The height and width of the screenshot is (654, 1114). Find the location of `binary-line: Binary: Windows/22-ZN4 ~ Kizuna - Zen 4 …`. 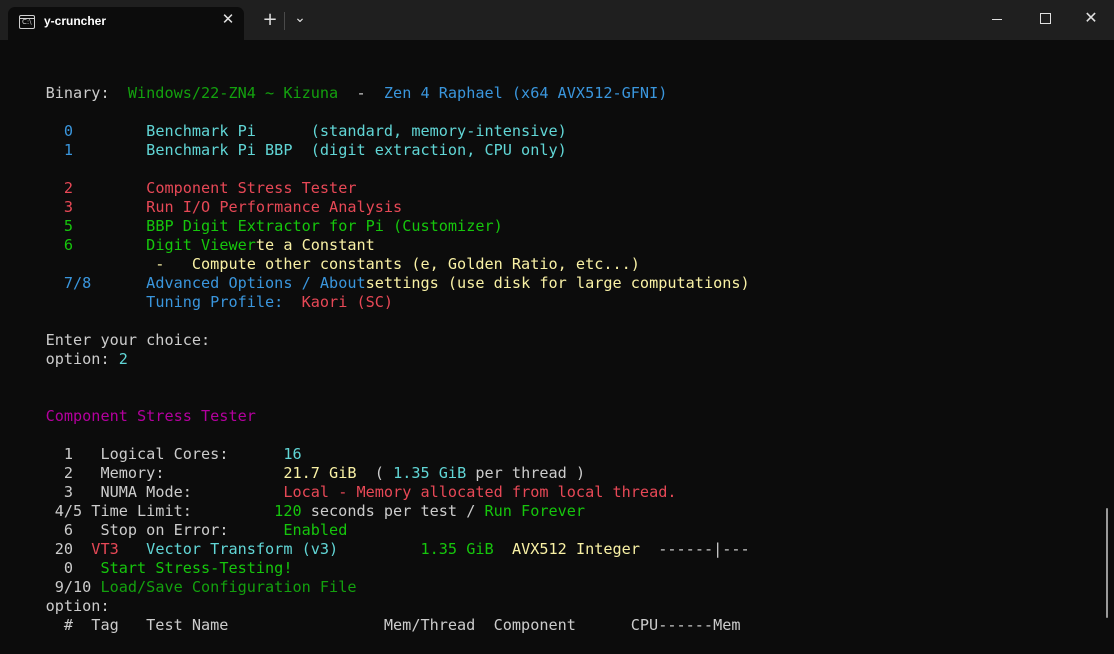

binary-line: Binary: Windows/22-ZN4 ~ Kizuna - Zen 4 … is located at coordinates (338, 83).